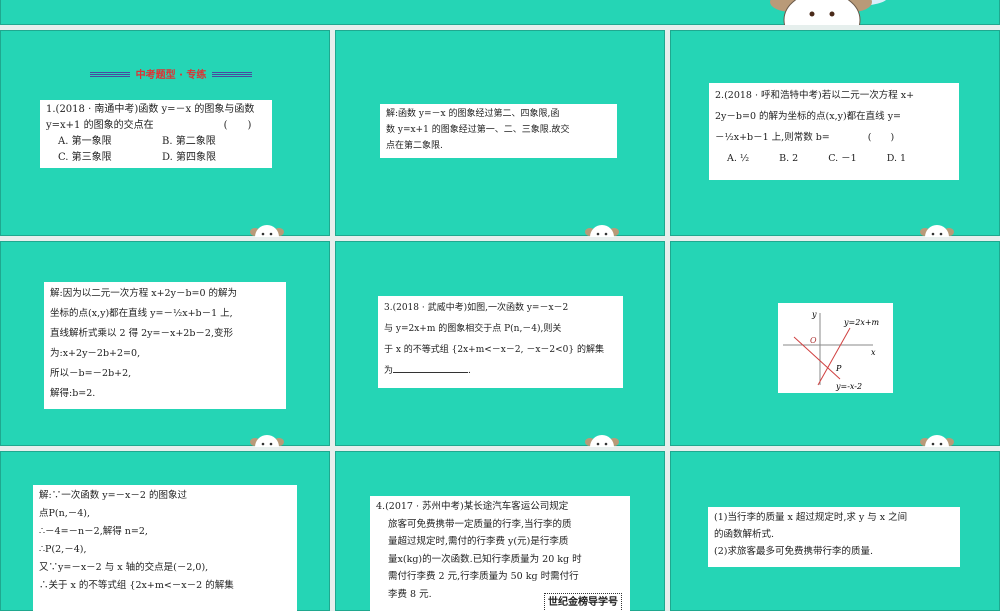 The image size is (1000, 611). What do you see at coordinates (834, 534) in the screenshot?
I see `text-line: 的函数解析式.` at bounding box center [834, 534].